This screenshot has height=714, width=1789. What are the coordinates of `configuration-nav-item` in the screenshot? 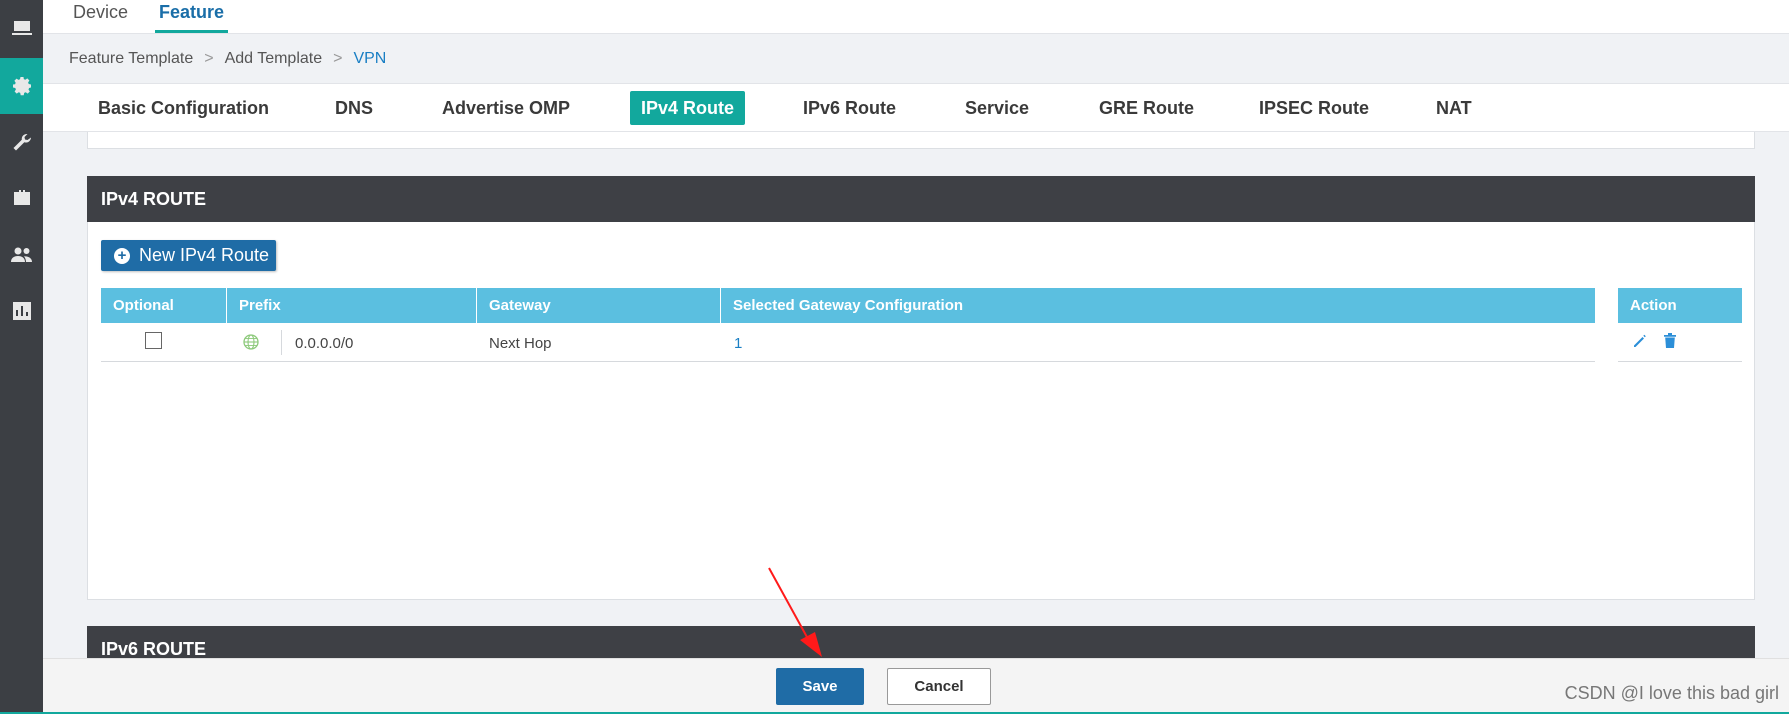 It's located at (21, 86).